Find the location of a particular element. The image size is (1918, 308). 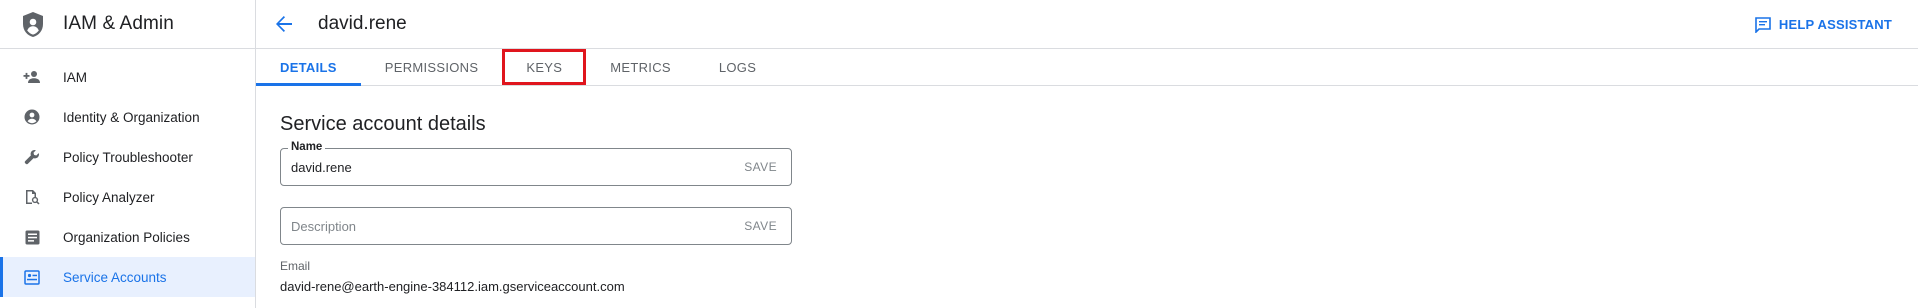

chat-icon is located at coordinates (1764, 25).